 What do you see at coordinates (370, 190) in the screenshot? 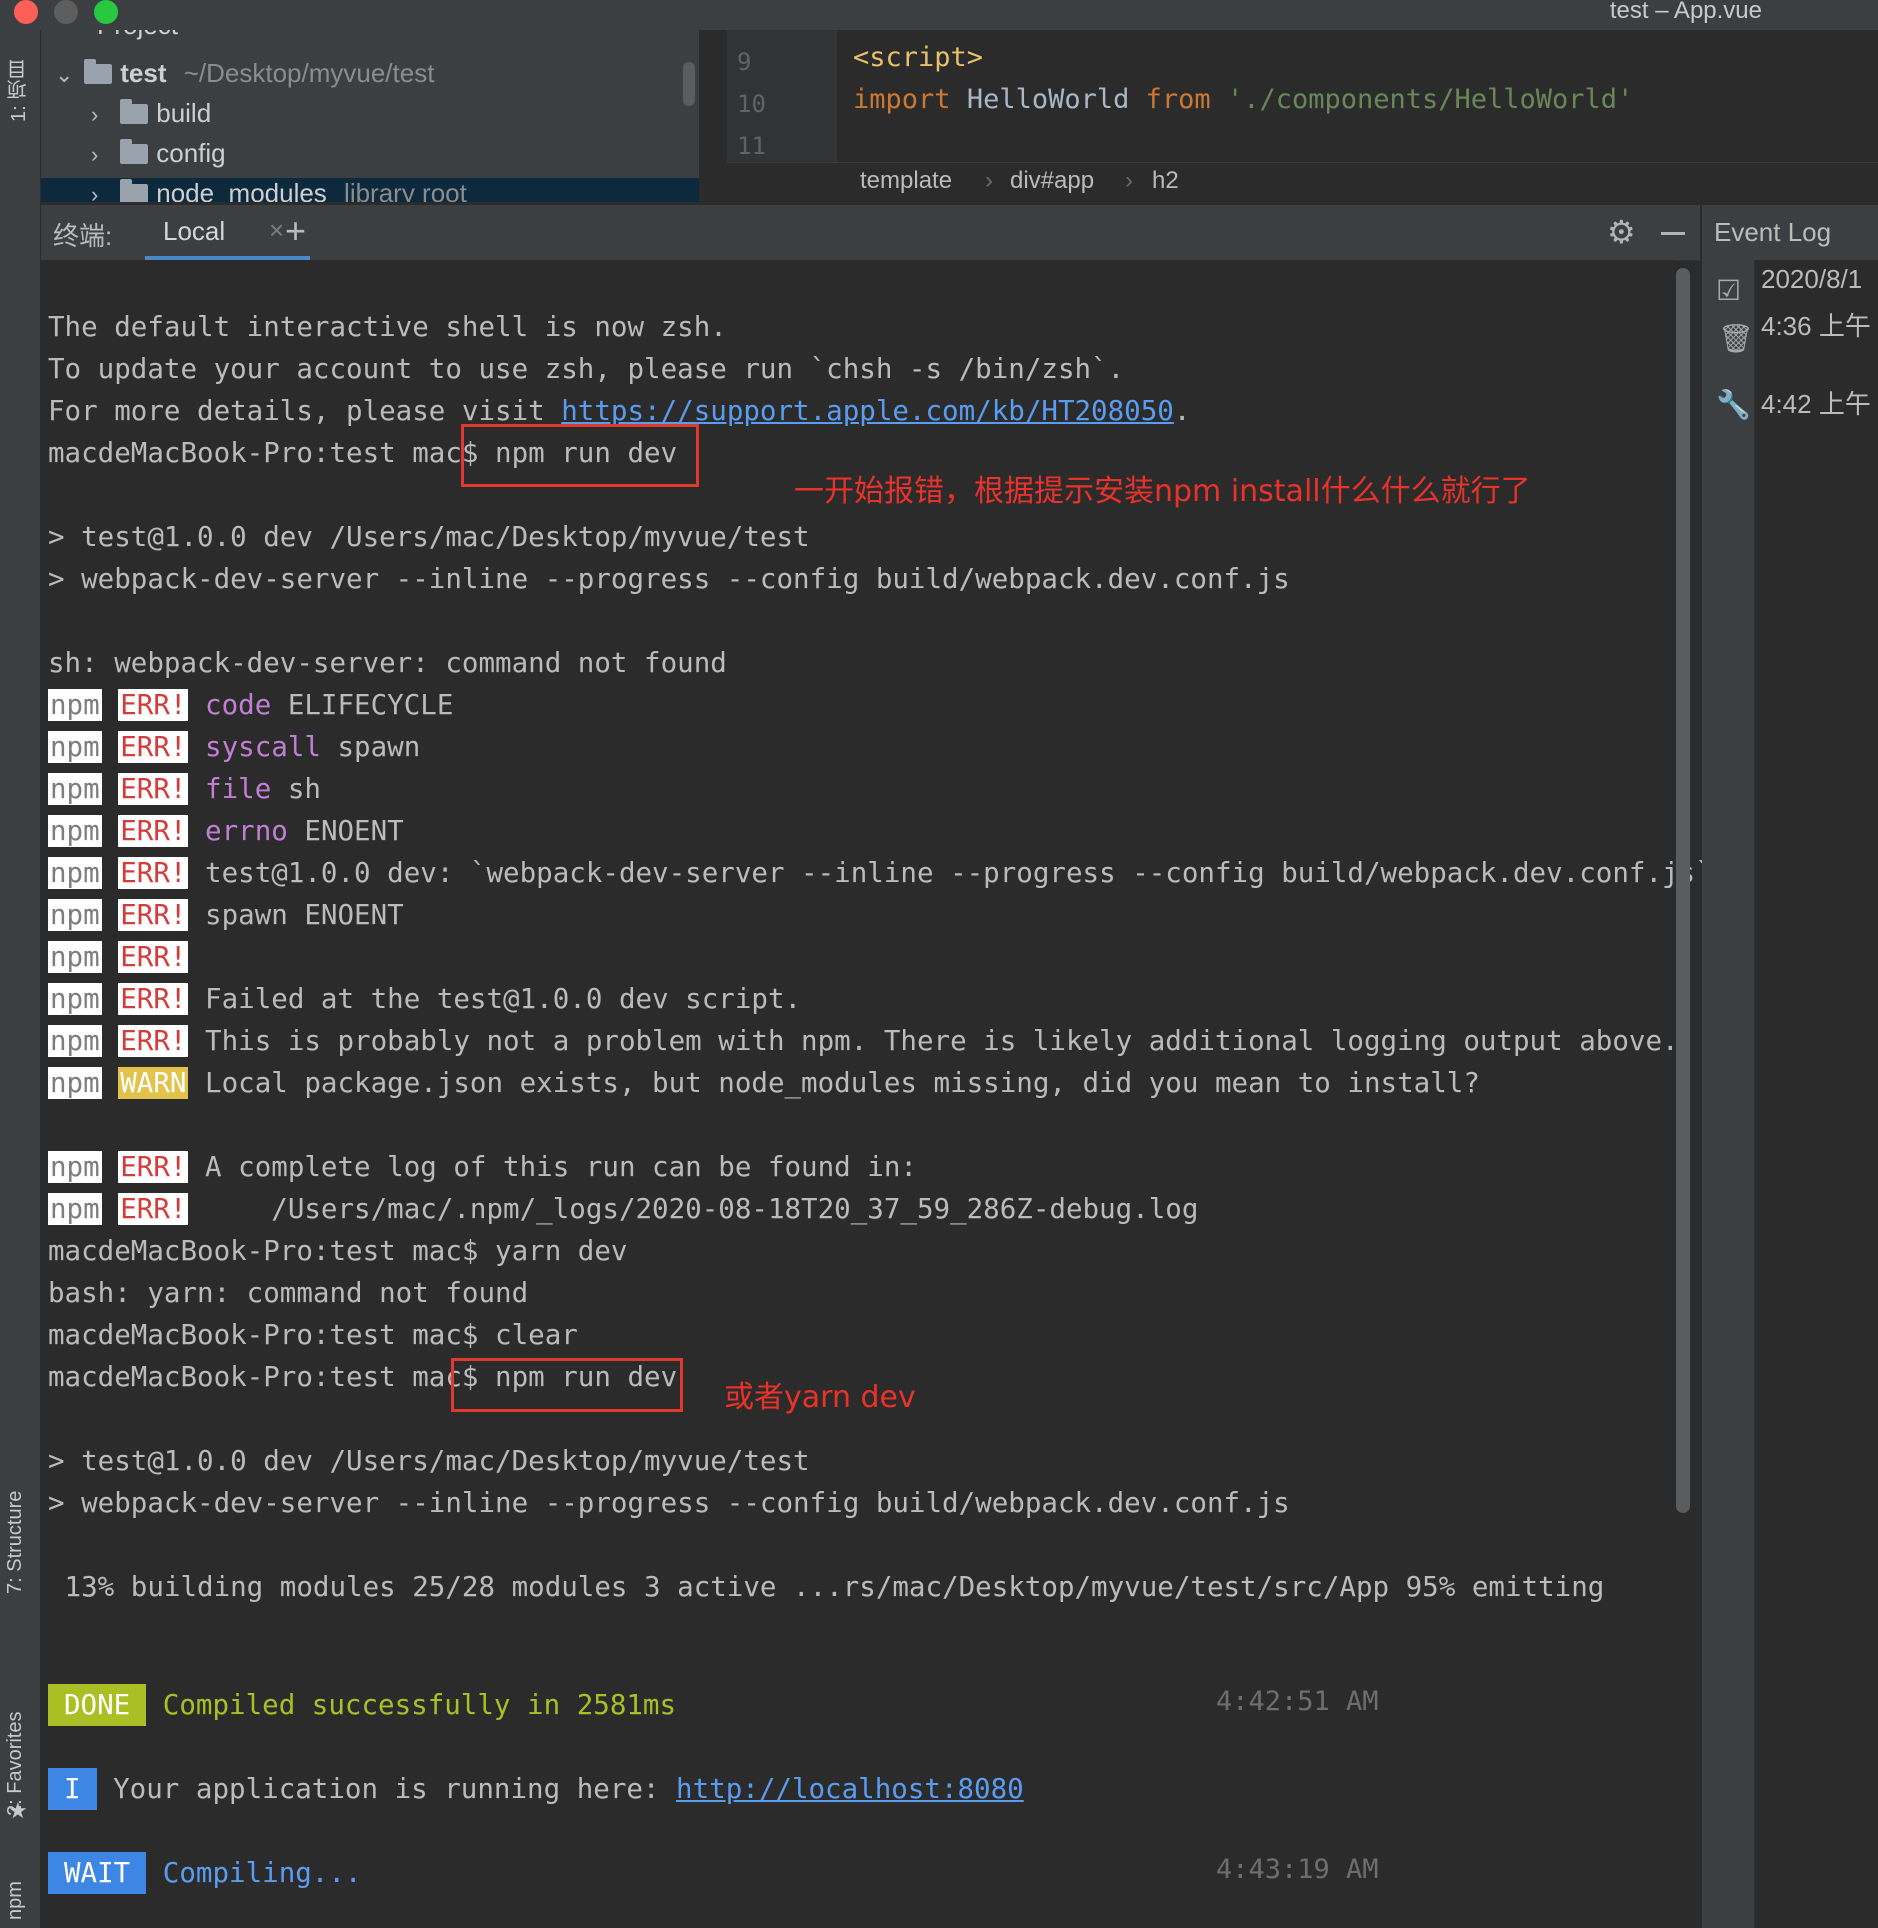
I see `tree-item-node-modules: › node_modules library root` at bounding box center [370, 190].